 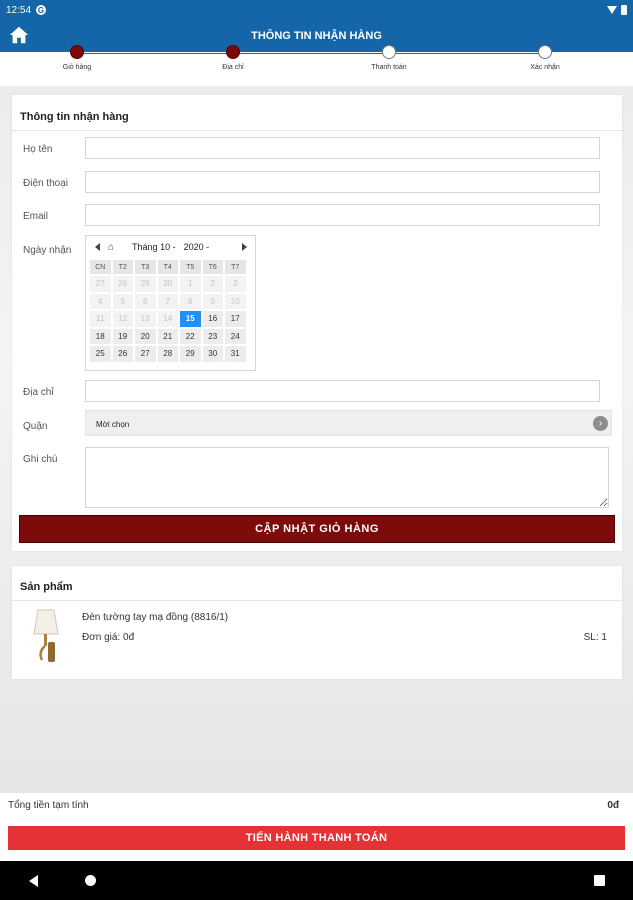 I want to click on weekday-header: CN, so click(x=100, y=267).